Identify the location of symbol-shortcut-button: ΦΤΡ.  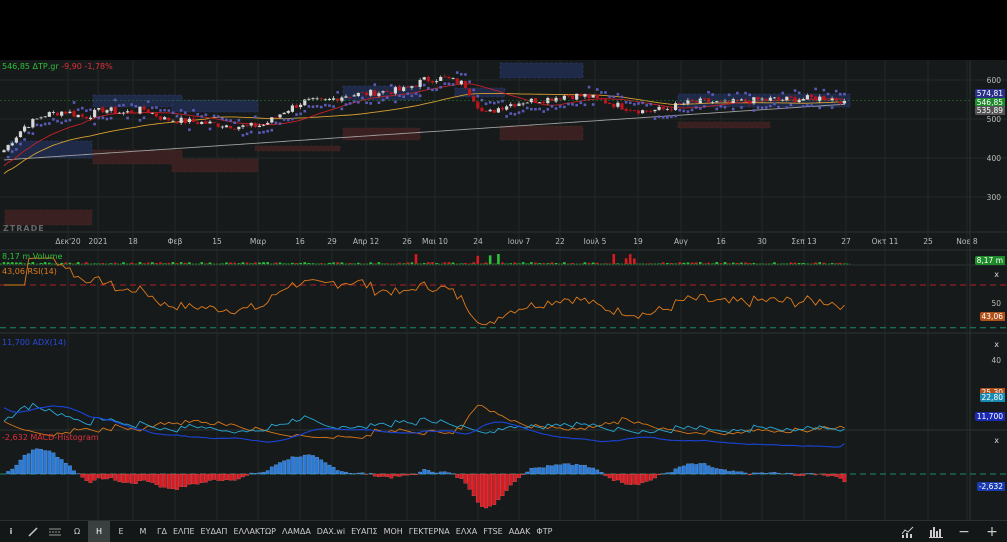
(544, 531).